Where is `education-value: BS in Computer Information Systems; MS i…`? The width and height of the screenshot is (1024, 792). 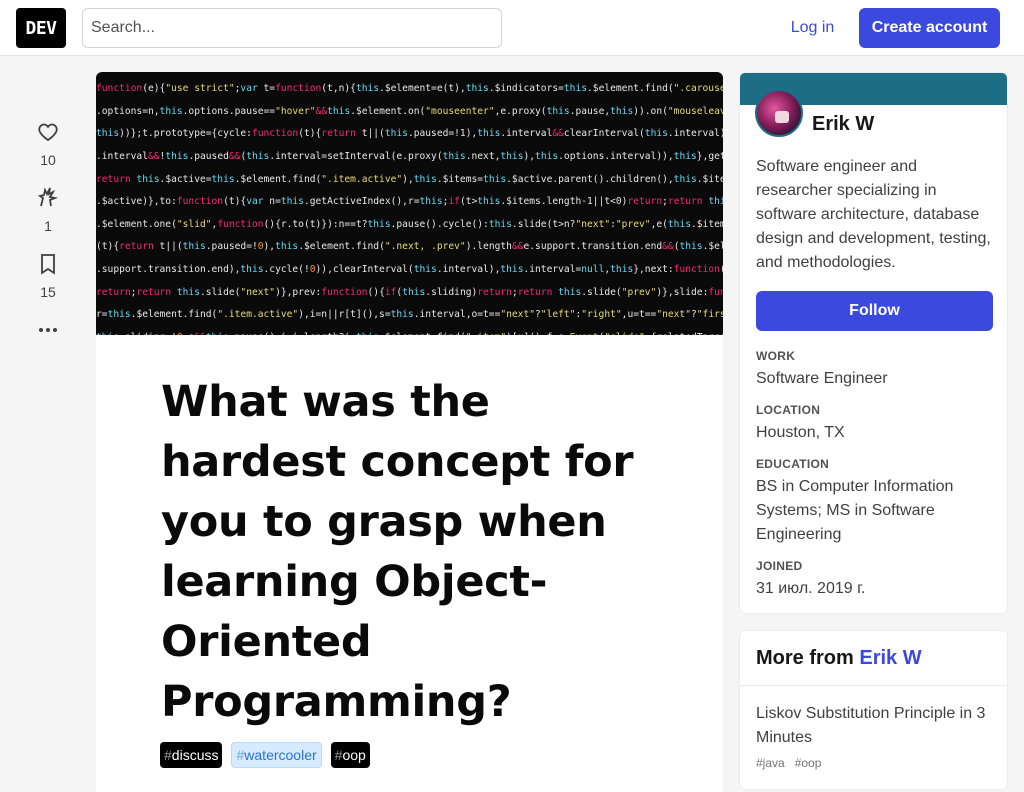
education-value: BS in Computer Information Systems; MS i… is located at coordinates (855, 510).